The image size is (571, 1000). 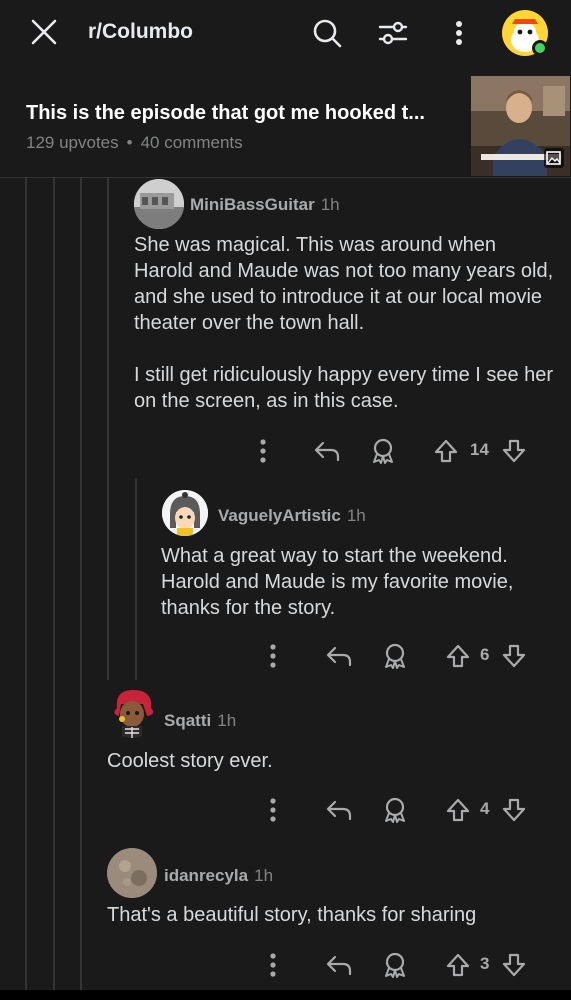 I want to click on username: MiniBassGuitar, so click(x=252, y=204).